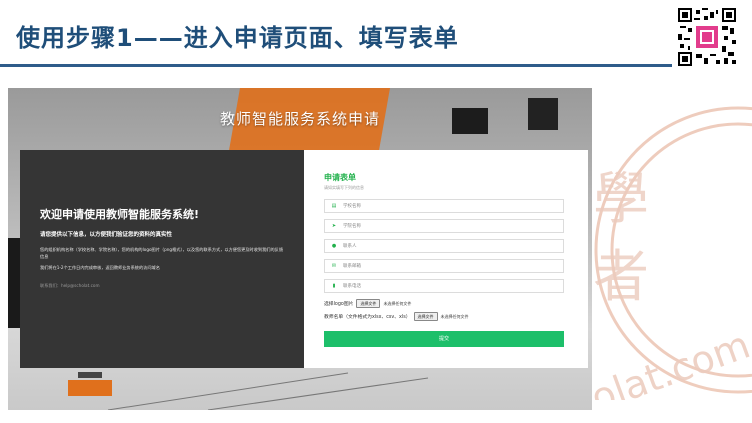 Image resolution: width=752 pixels, height=423 pixels. I want to click on logo-upload-row: 选择logo图片 选择文件 未选择任何文件, so click(444, 303).